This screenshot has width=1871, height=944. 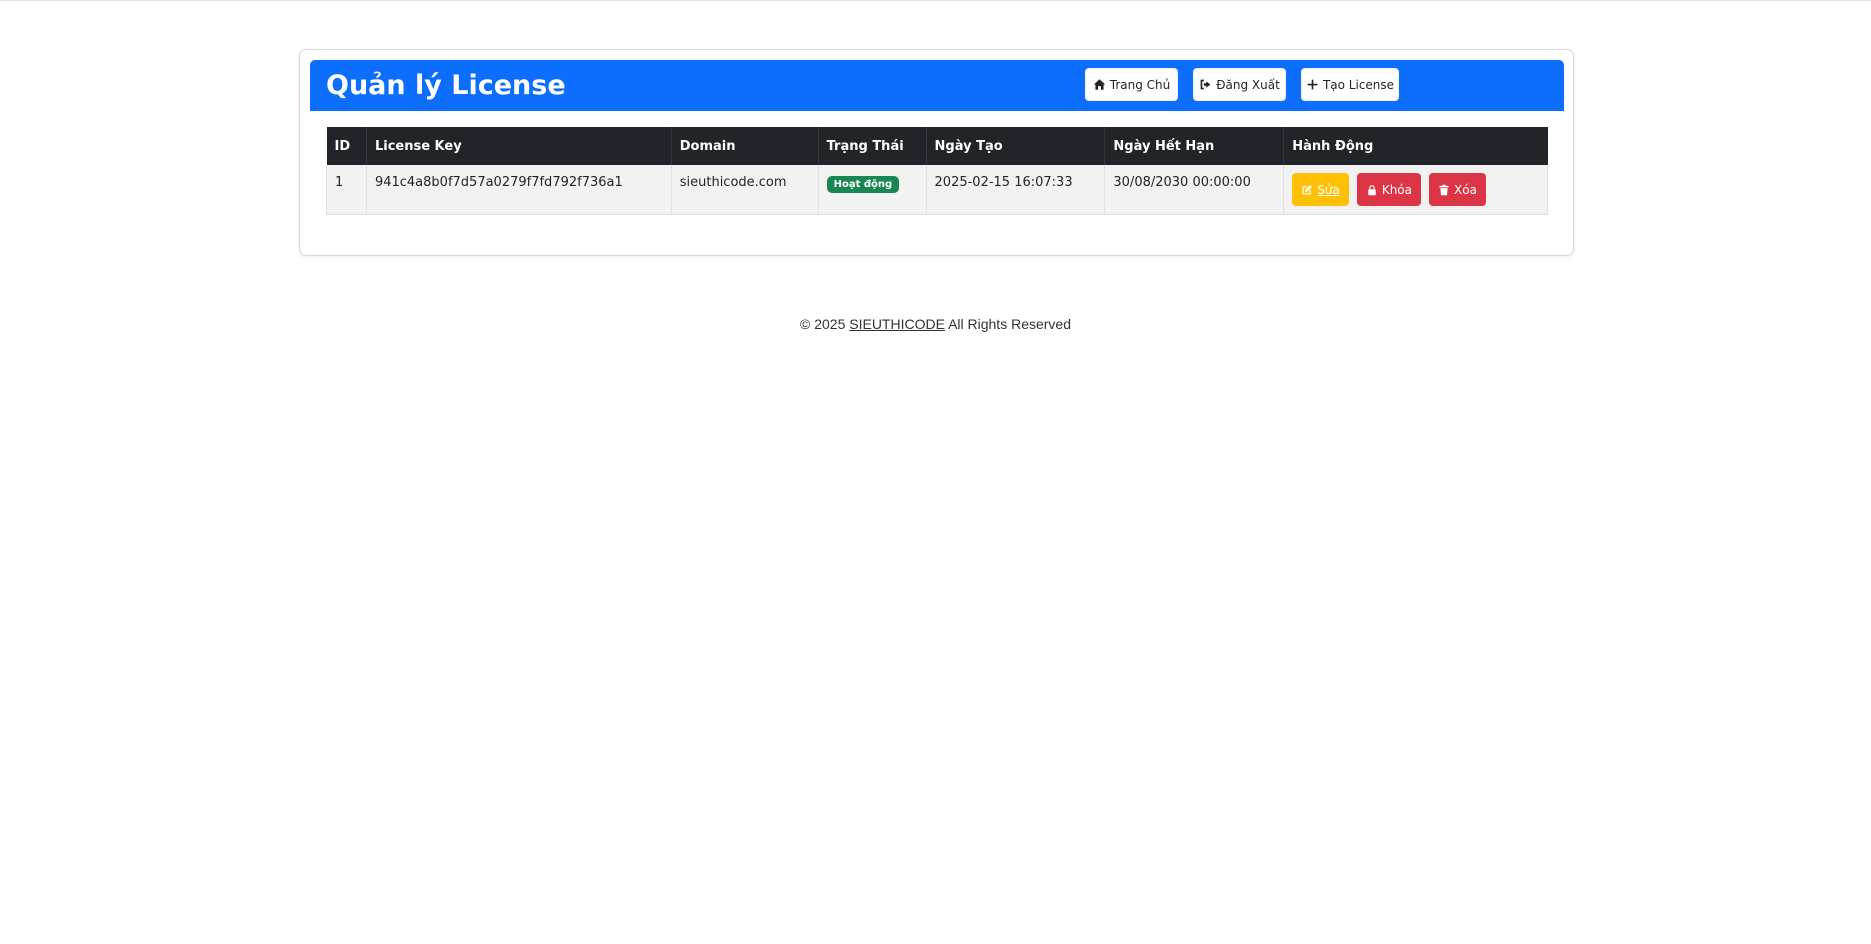 I want to click on lock-button-label: Khóa, so click(x=1396, y=189).